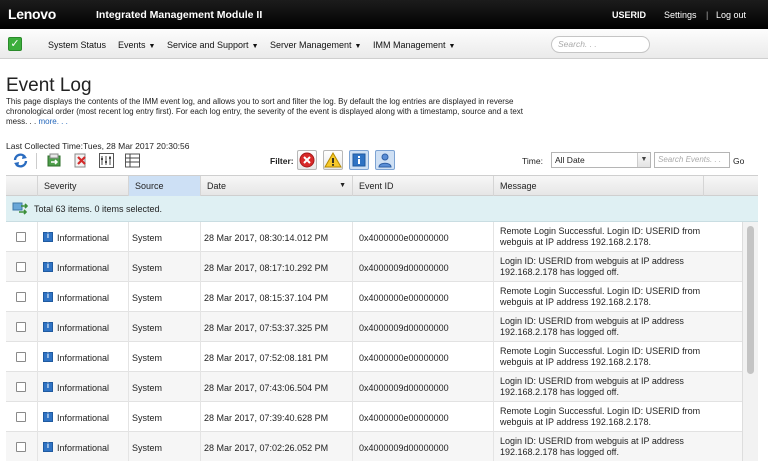 This screenshot has height=461, width=768. I want to click on filter-audit-button, so click(385, 160).